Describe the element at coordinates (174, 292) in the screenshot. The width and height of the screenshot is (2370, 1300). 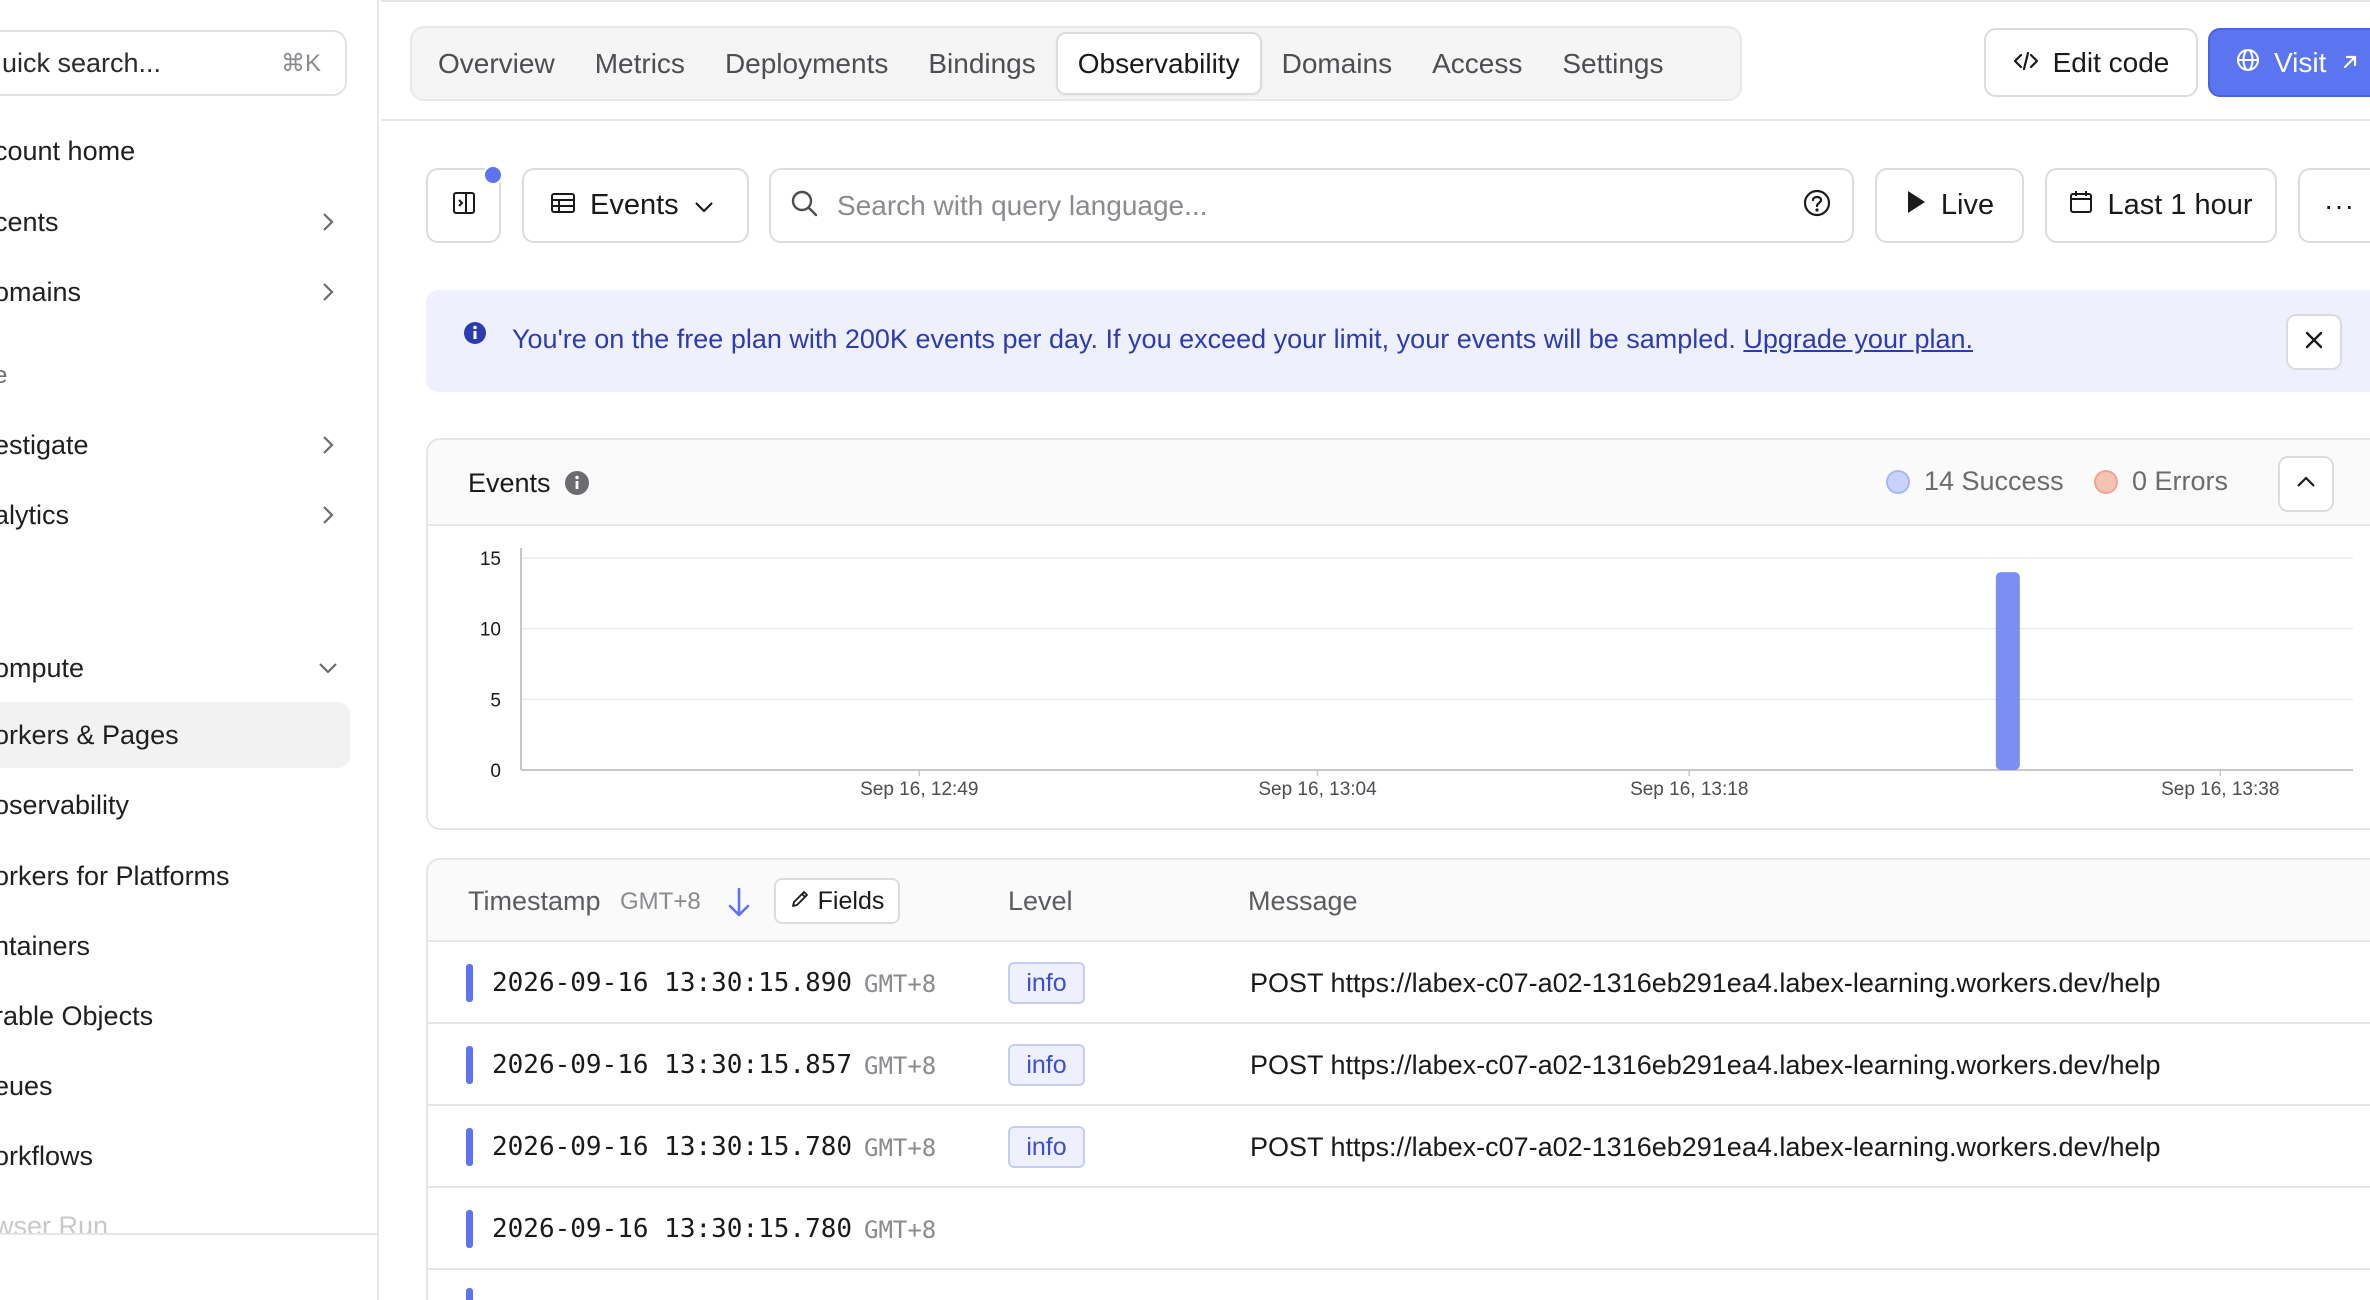
I see `sidebar-item-domains: omains` at that location.